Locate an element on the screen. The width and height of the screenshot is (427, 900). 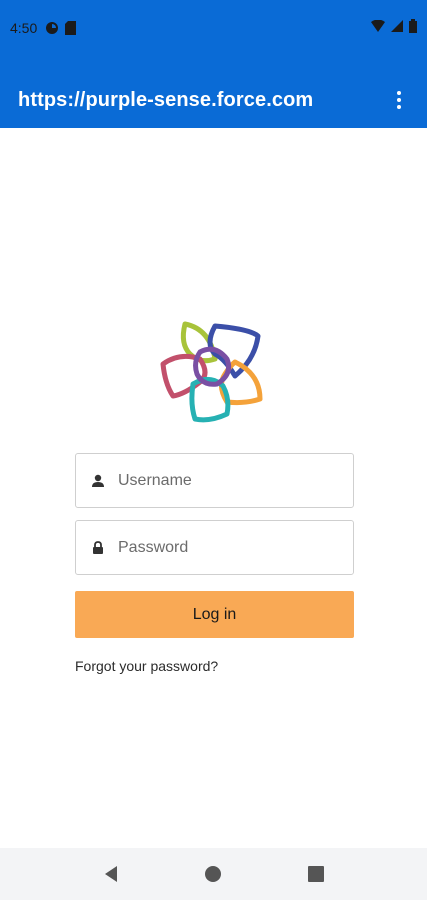
lock-icon is located at coordinates (98, 548).